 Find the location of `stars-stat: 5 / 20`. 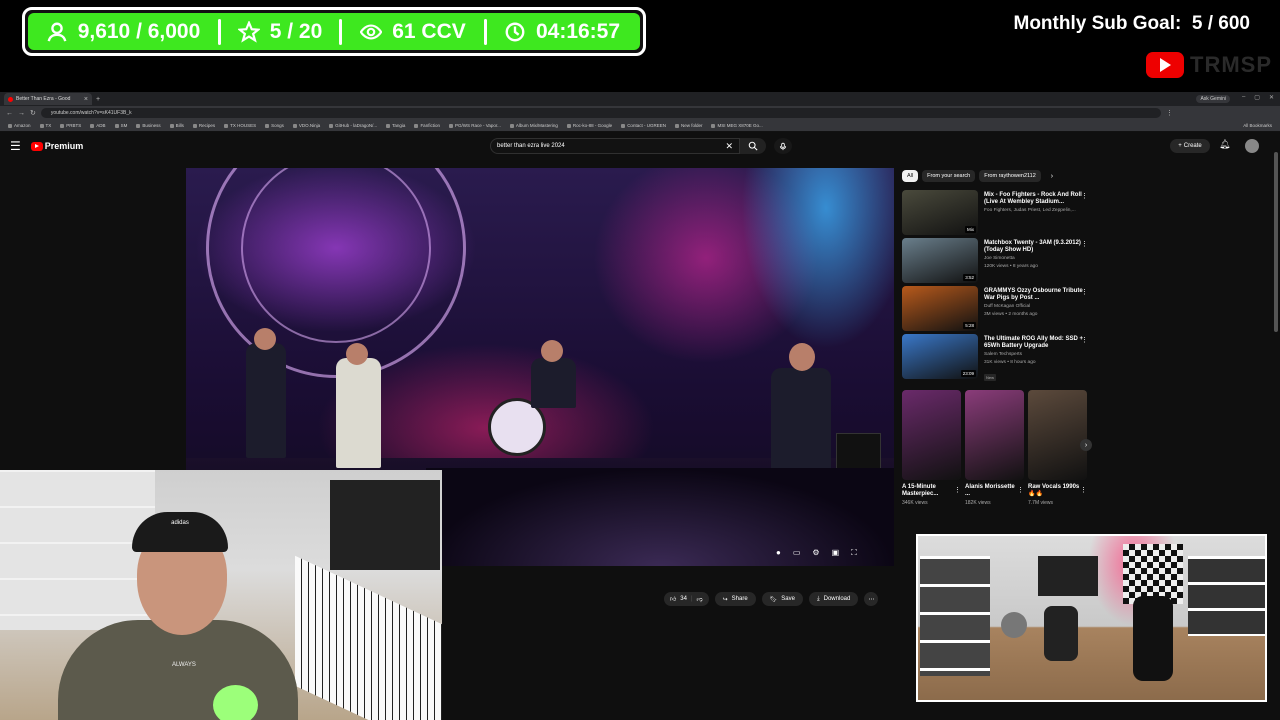

stars-stat: 5 / 20 is located at coordinates (280, 31).